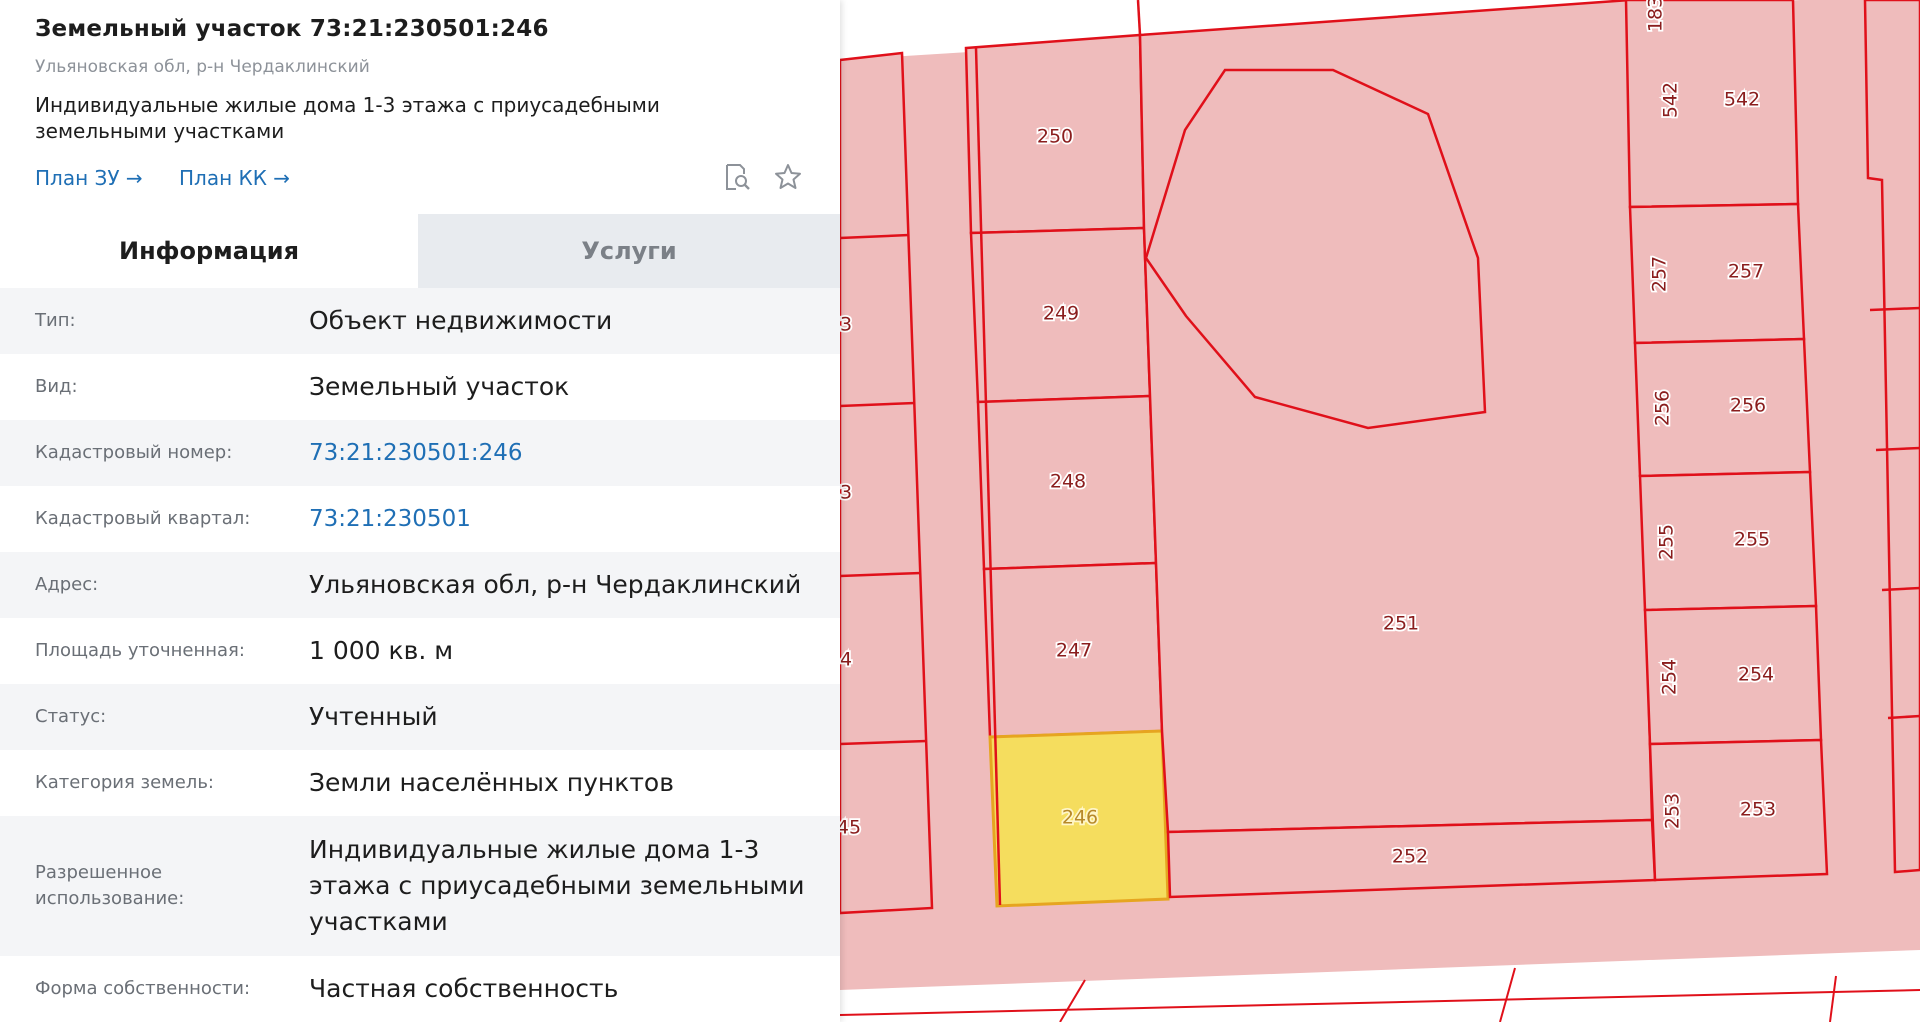 The width and height of the screenshot is (1920, 1022). I want to click on lot-label-183: 183, so click(1656, 16).